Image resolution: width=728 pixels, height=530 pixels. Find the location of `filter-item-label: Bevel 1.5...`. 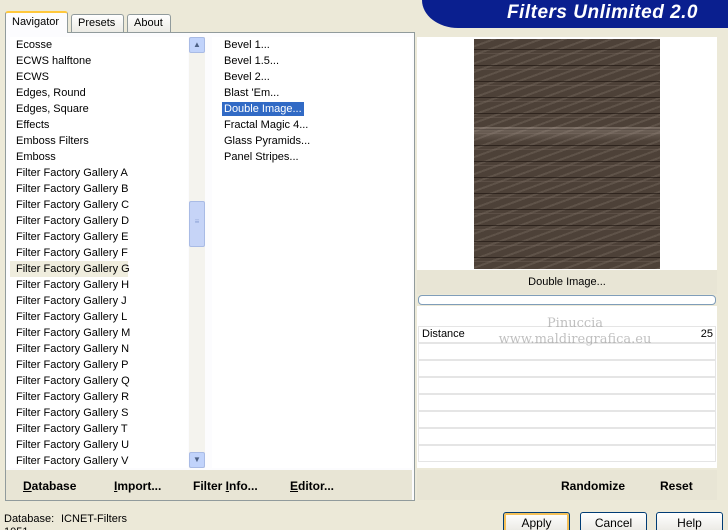

filter-item-label: Bevel 1.5... is located at coordinates (252, 61).